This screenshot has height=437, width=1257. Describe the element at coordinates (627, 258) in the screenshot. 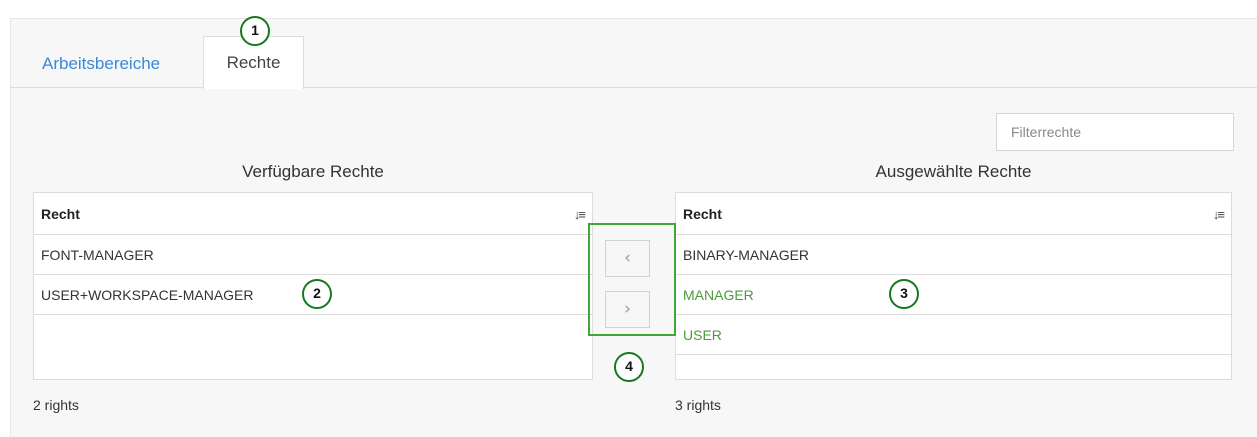

I see `move-left-button: ‹` at that location.